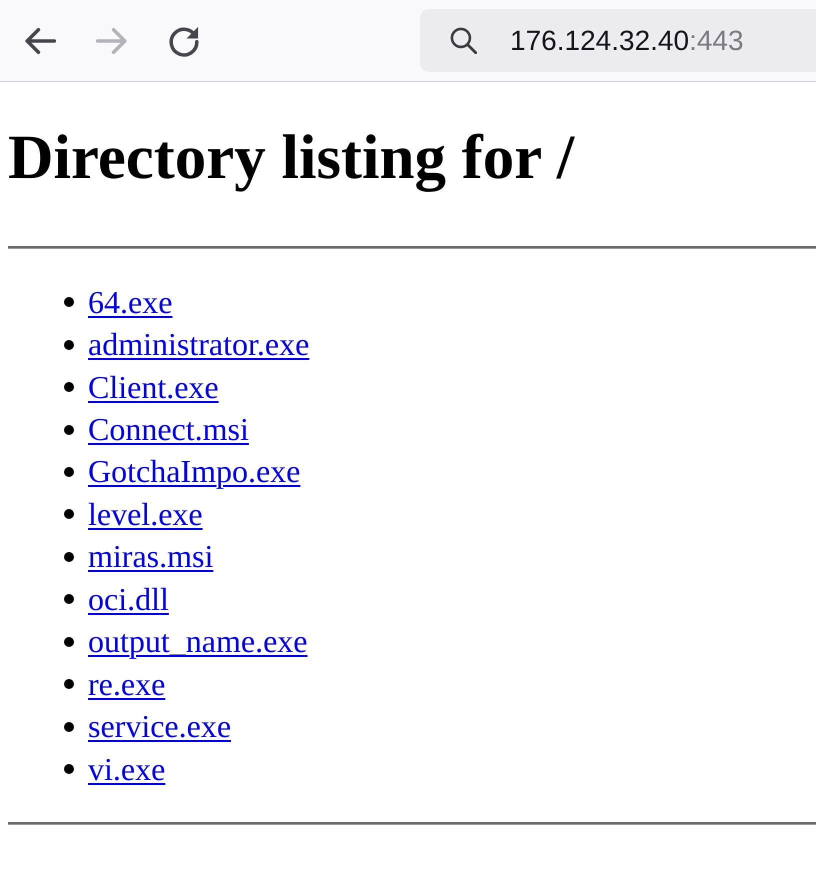  What do you see at coordinates (128, 599) in the screenshot?
I see `file-link: oci.dll` at bounding box center [128, 599].